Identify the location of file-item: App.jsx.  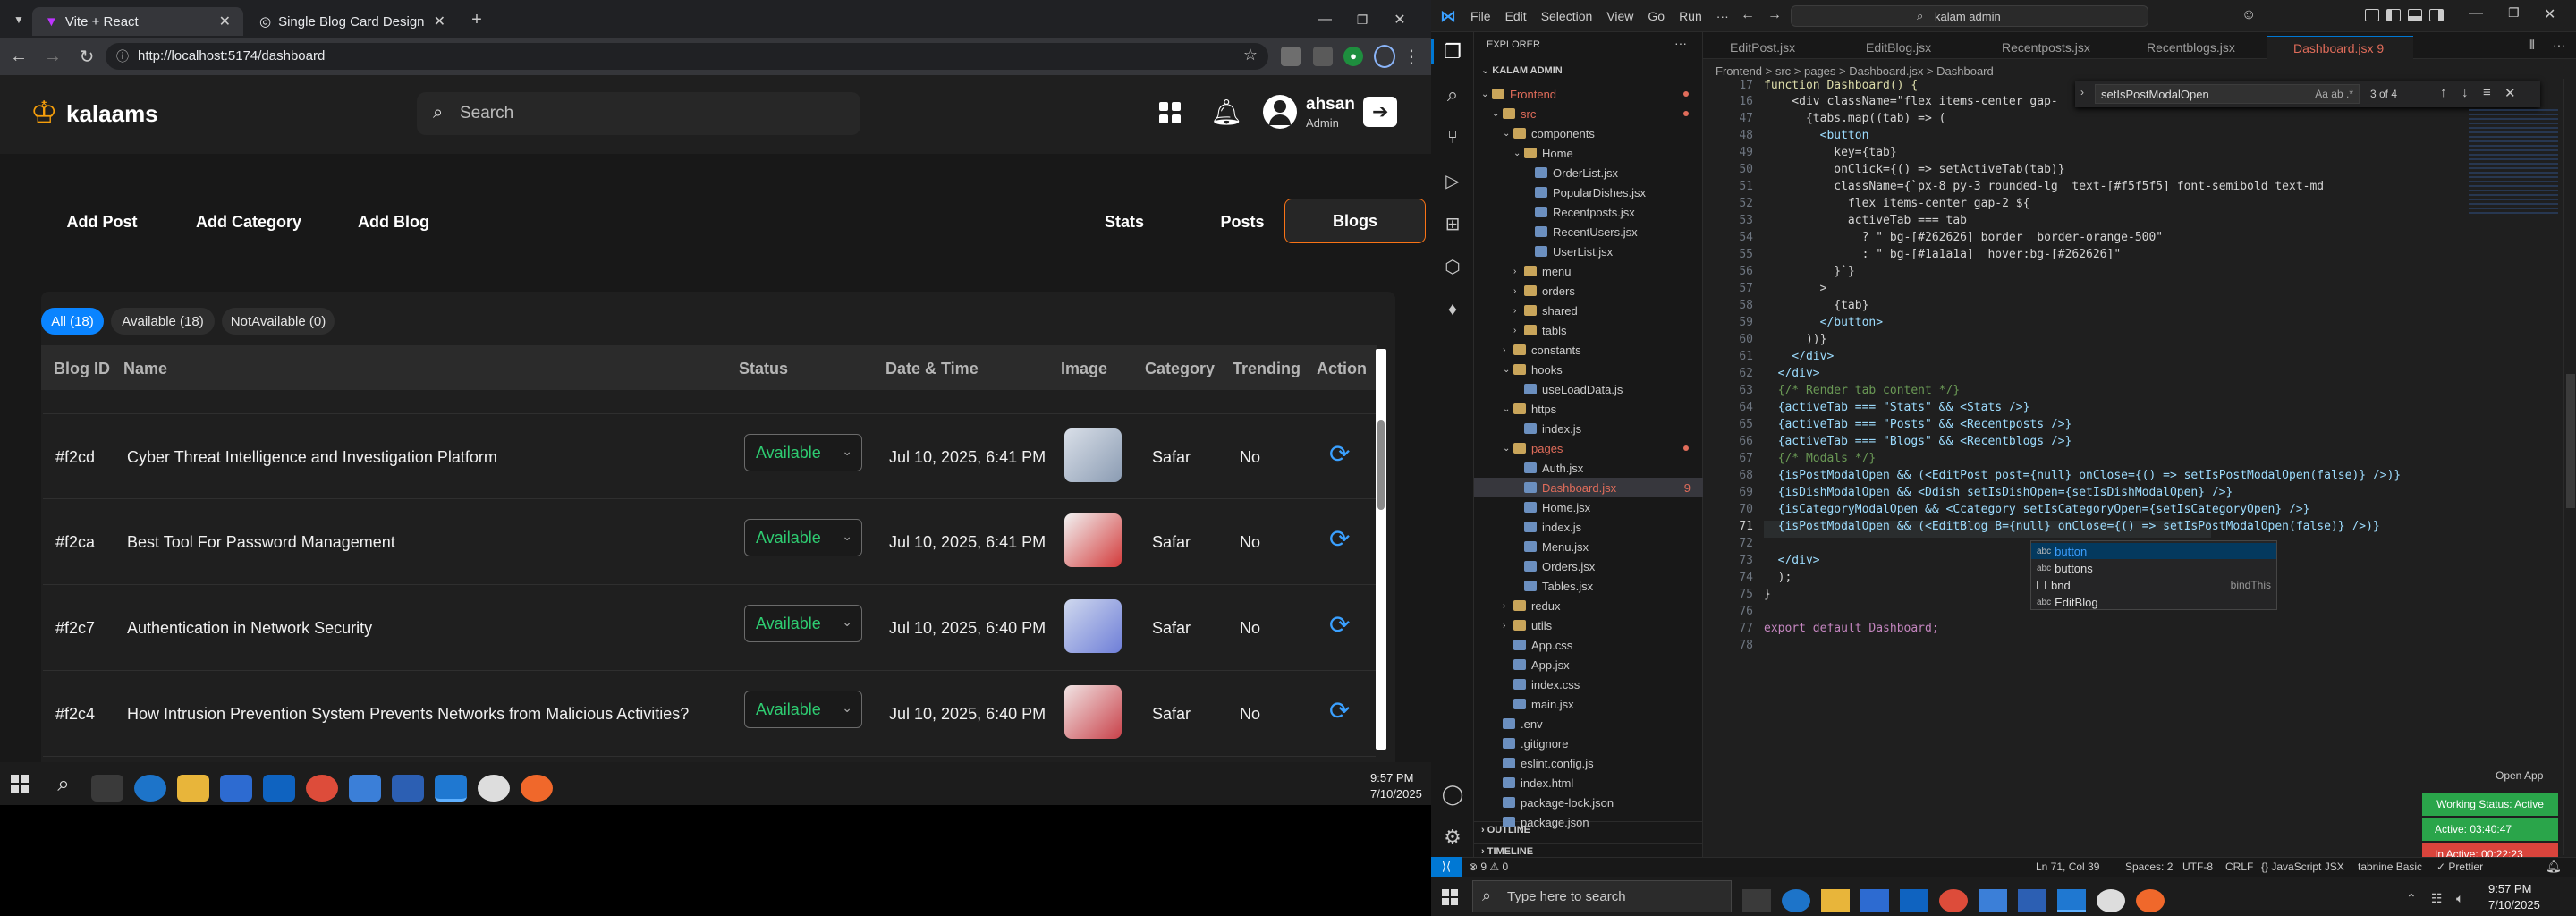
(1588, 664).